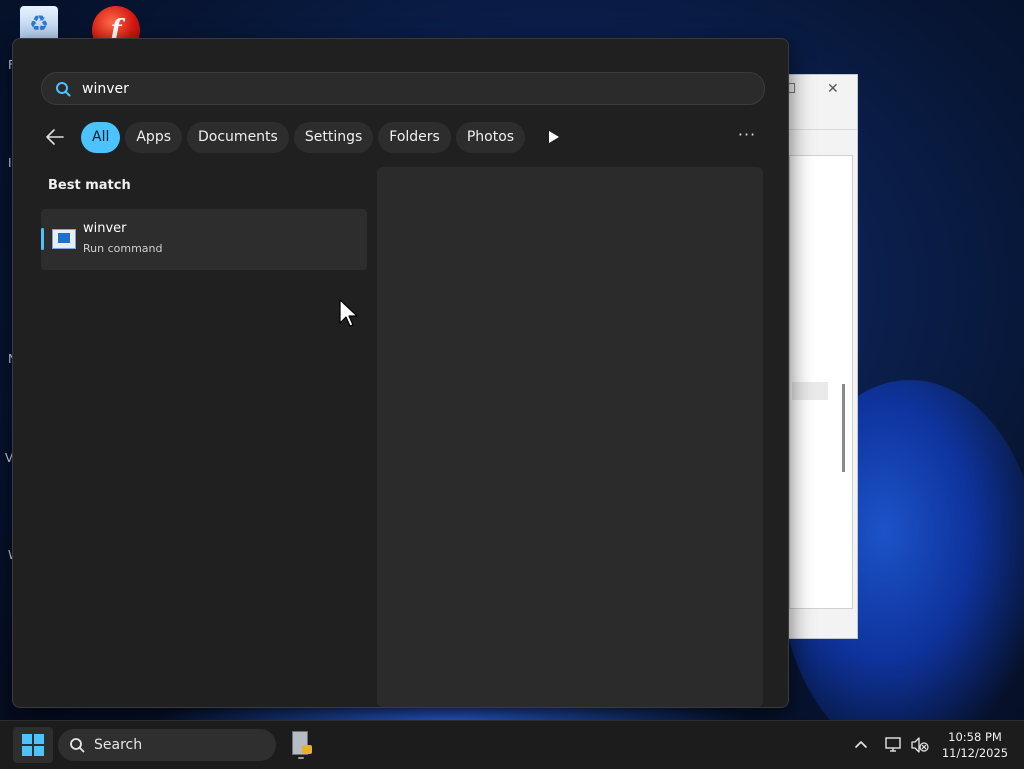 This screenshot has width=1024, height=769. I want to click on background-window: ✕, so click(821, 356).